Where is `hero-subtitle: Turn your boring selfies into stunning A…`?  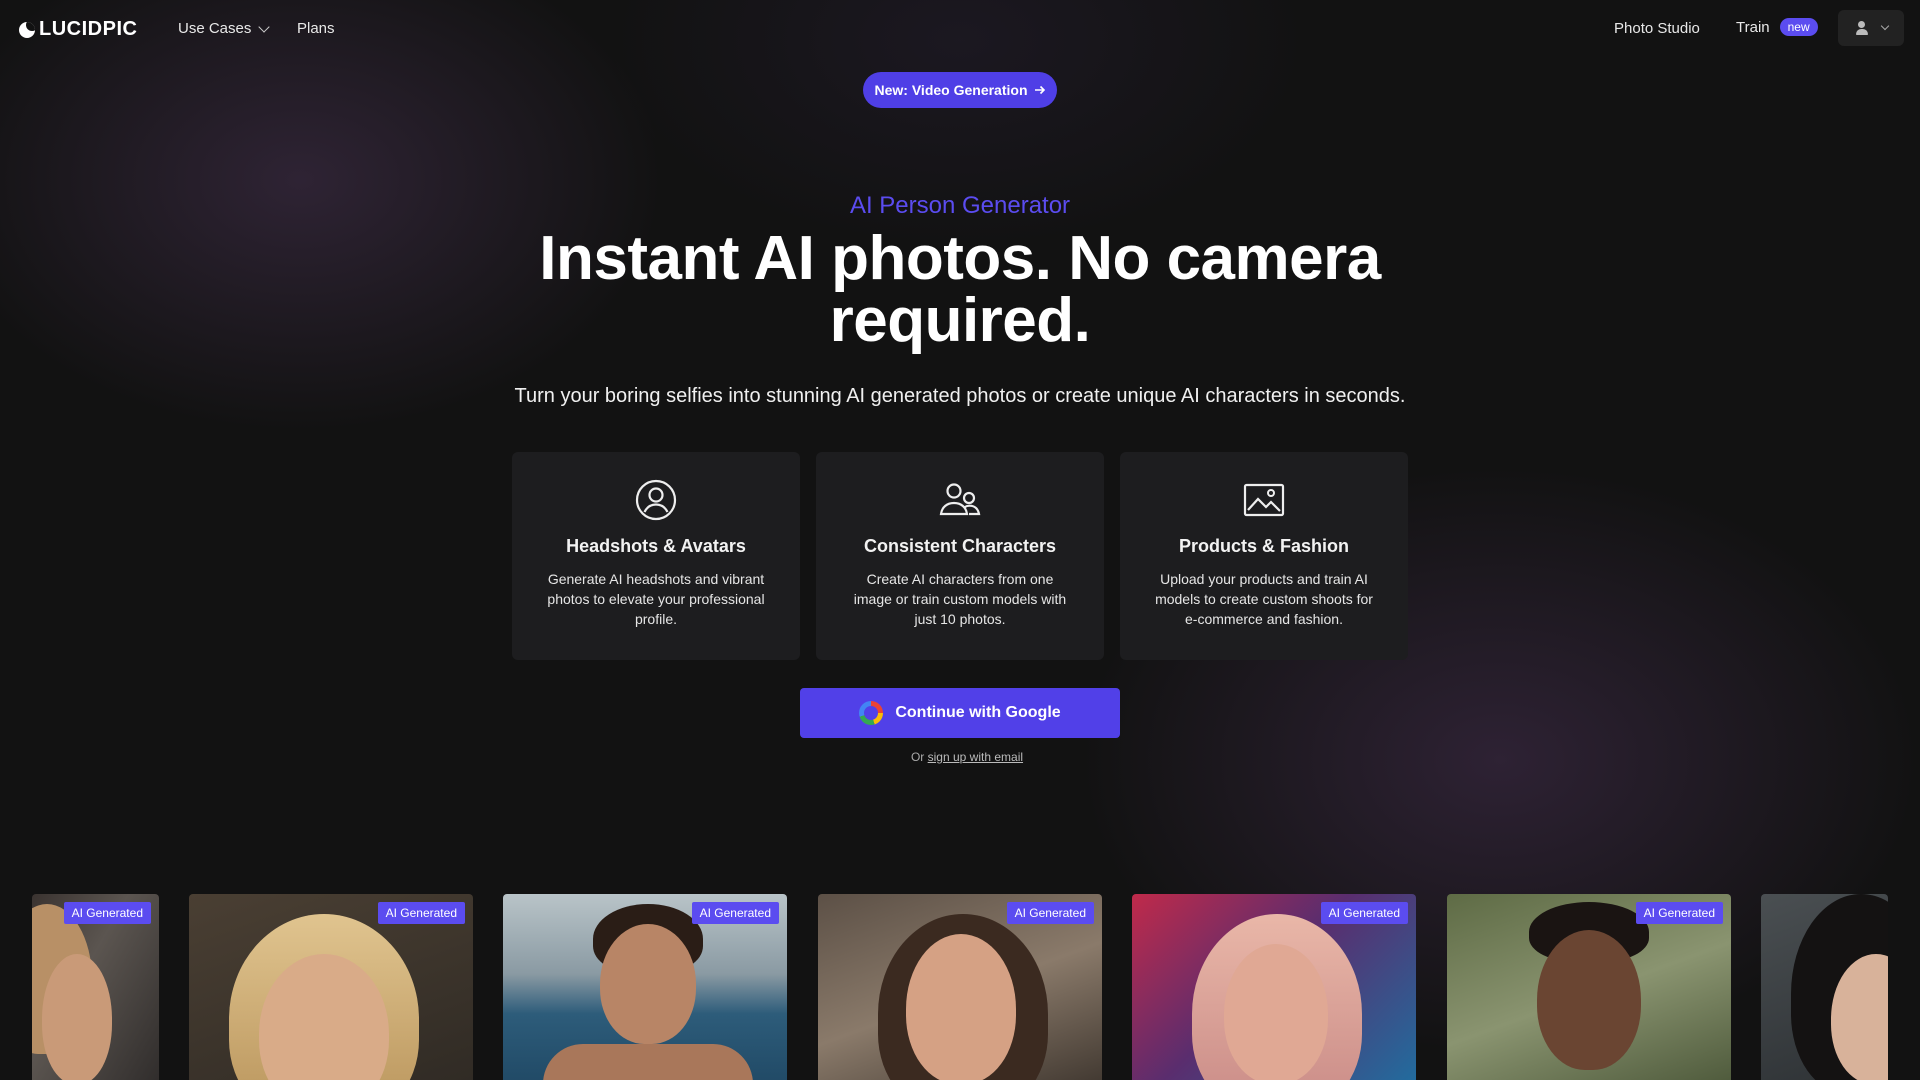
hero-subtitle: Turn your boring selfies into stunning A… is located at coordinates (960, 396).